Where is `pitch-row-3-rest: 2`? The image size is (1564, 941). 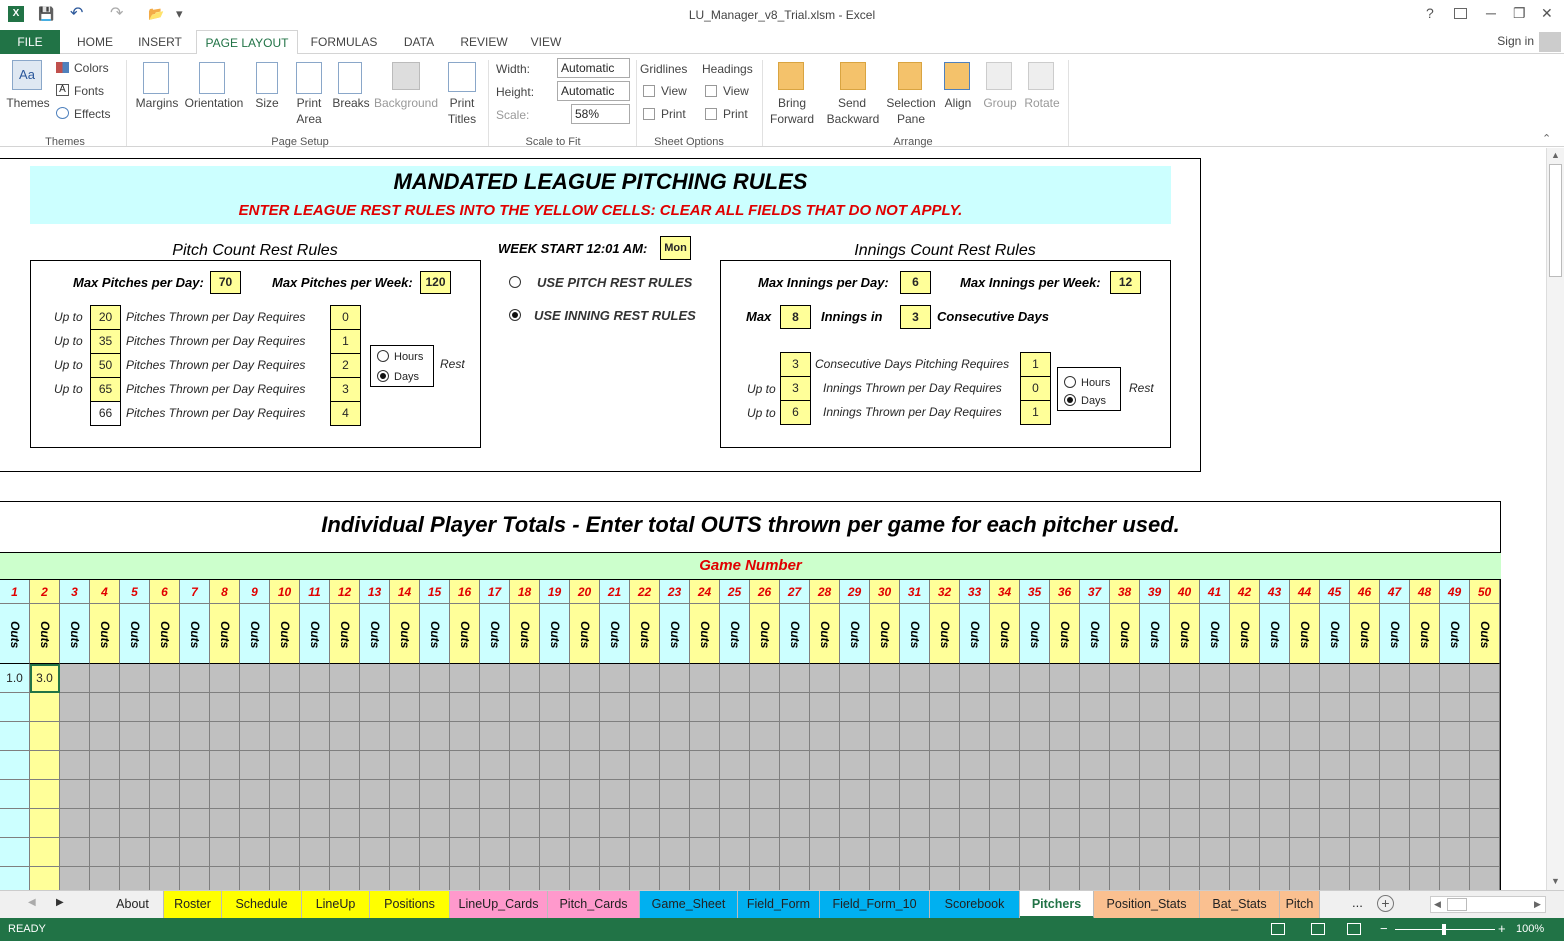 pitch-row-3-rest: 2 is located at coordinates (345, 365).